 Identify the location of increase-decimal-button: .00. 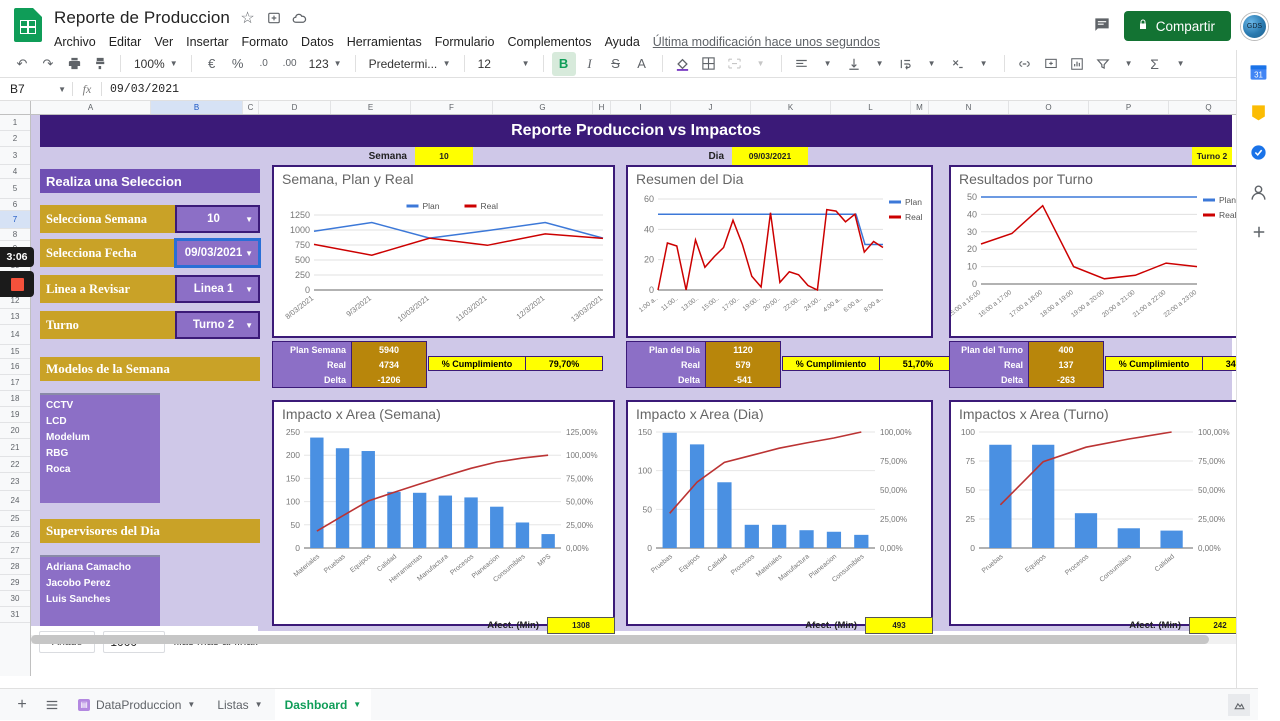
(290, 64).